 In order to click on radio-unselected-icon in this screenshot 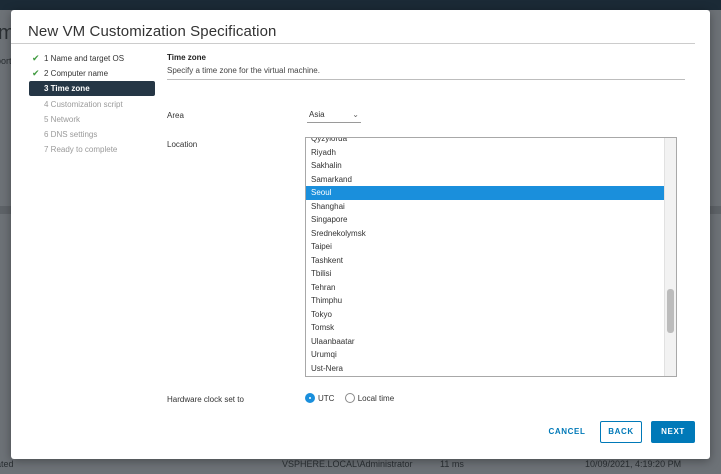, I will do `click(349, 398)`.